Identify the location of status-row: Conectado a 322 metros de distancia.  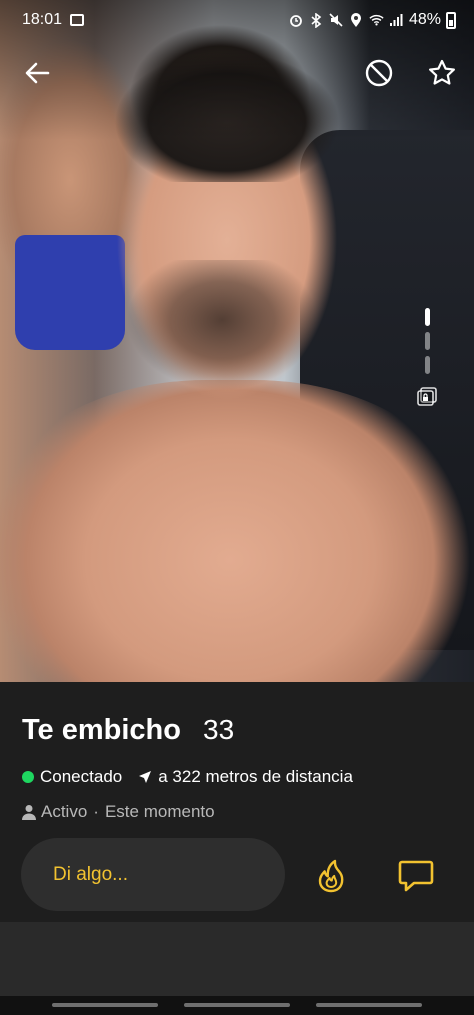
(187, 777).